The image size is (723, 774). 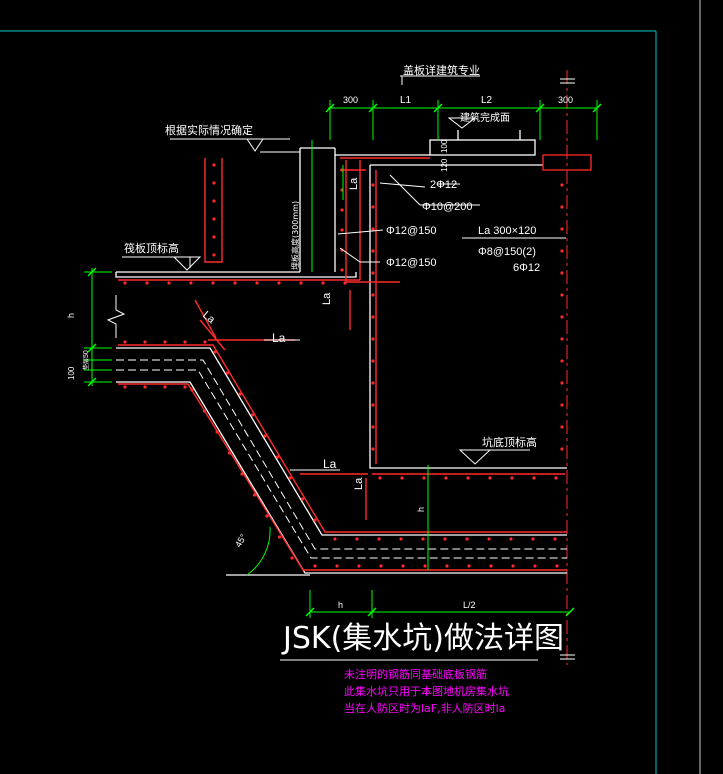 What do you see at coordinates (441, 70) in the screenshot?
I see `cover-spec-label: 盖板详建筑专业` at bounding box center [441, 70].